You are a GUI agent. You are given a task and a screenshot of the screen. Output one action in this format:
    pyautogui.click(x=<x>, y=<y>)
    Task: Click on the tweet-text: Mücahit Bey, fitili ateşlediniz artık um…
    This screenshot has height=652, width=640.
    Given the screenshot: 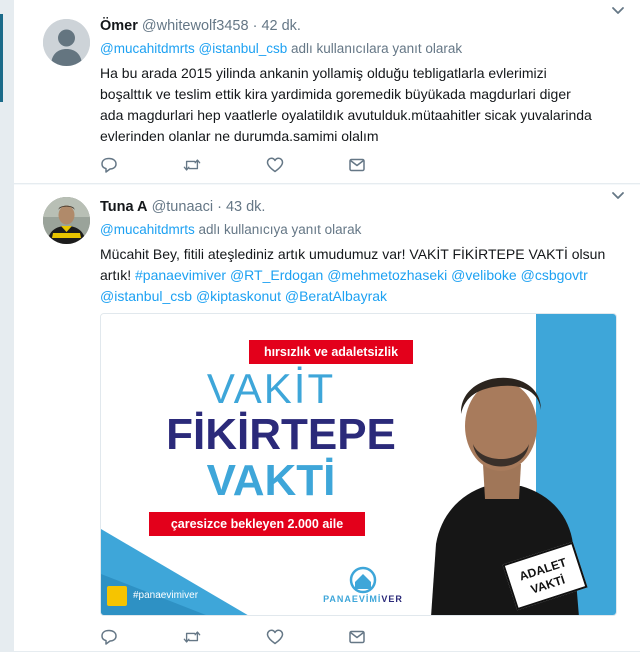 What is the action you would take?
    pyautogui.click(x=363, y=275)
    